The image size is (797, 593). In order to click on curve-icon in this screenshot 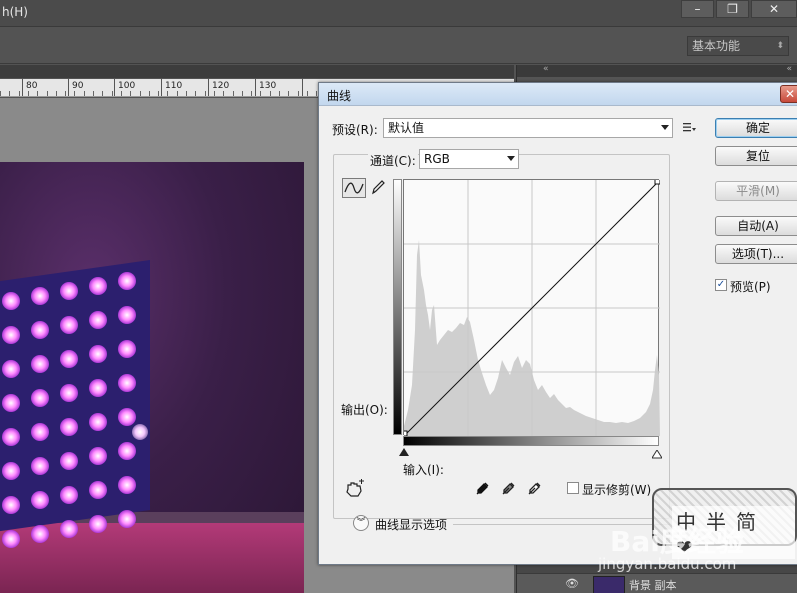, I will do `click(354, 188)`.